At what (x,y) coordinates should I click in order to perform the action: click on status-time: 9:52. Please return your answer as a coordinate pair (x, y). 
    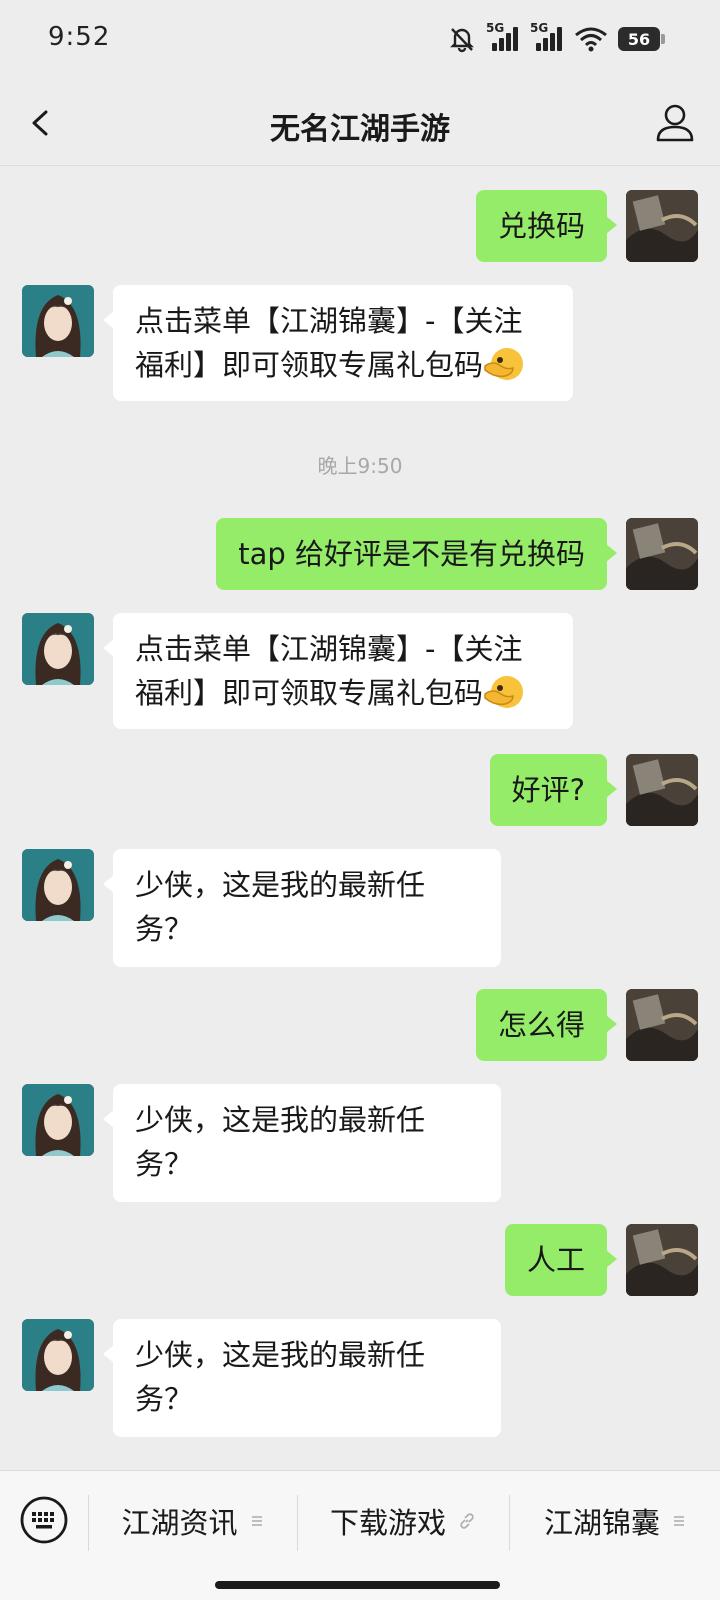
    Looking at the image, I should click on (79, 37).